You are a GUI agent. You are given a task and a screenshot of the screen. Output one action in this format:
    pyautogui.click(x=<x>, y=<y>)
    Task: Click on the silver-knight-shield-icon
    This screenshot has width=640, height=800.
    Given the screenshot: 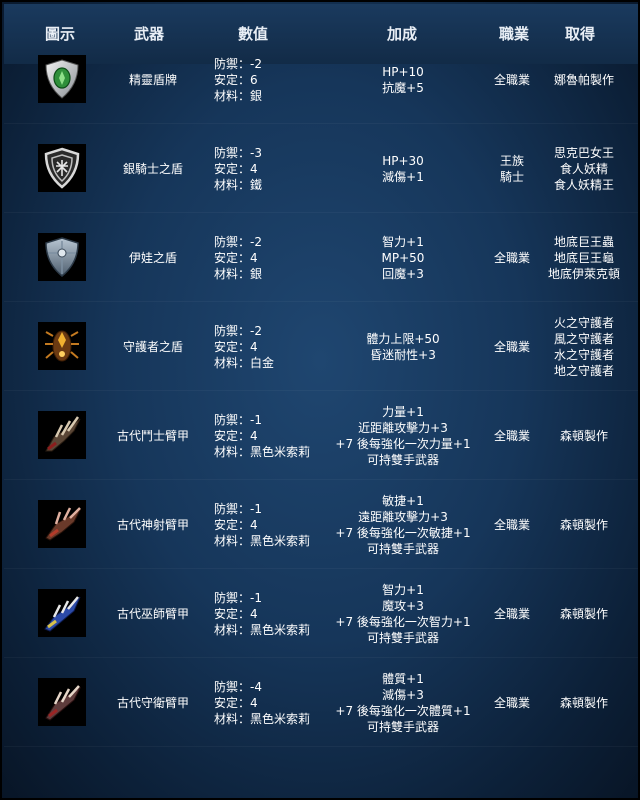 What is the action you would take?
    pyautogui.click(x=62, y=168)
    